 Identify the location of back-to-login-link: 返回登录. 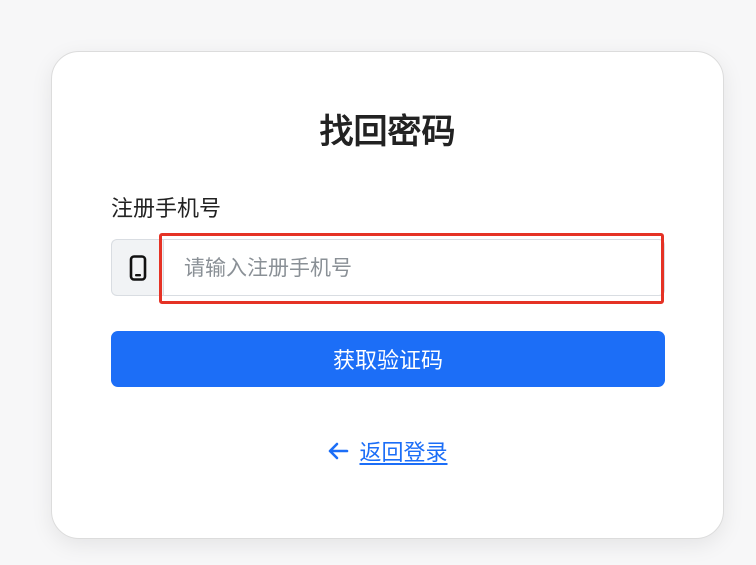
(387, 451).